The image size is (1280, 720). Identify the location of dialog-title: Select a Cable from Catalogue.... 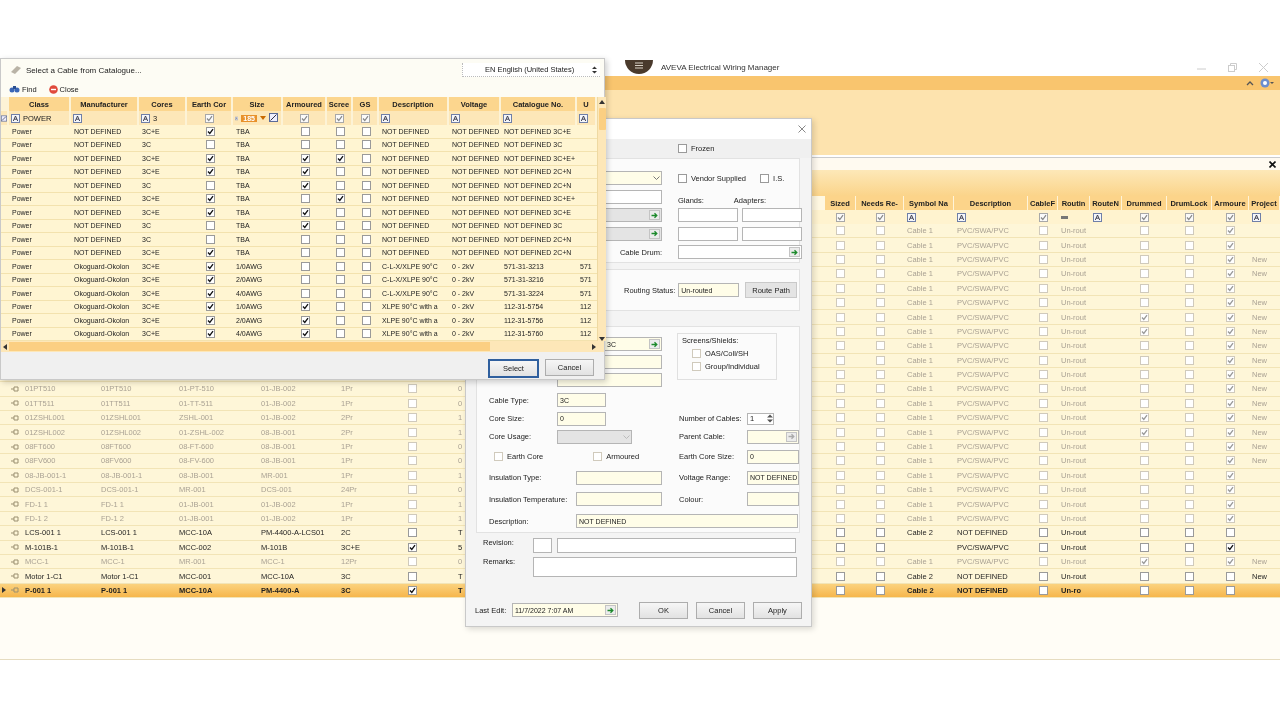
(84, 70).